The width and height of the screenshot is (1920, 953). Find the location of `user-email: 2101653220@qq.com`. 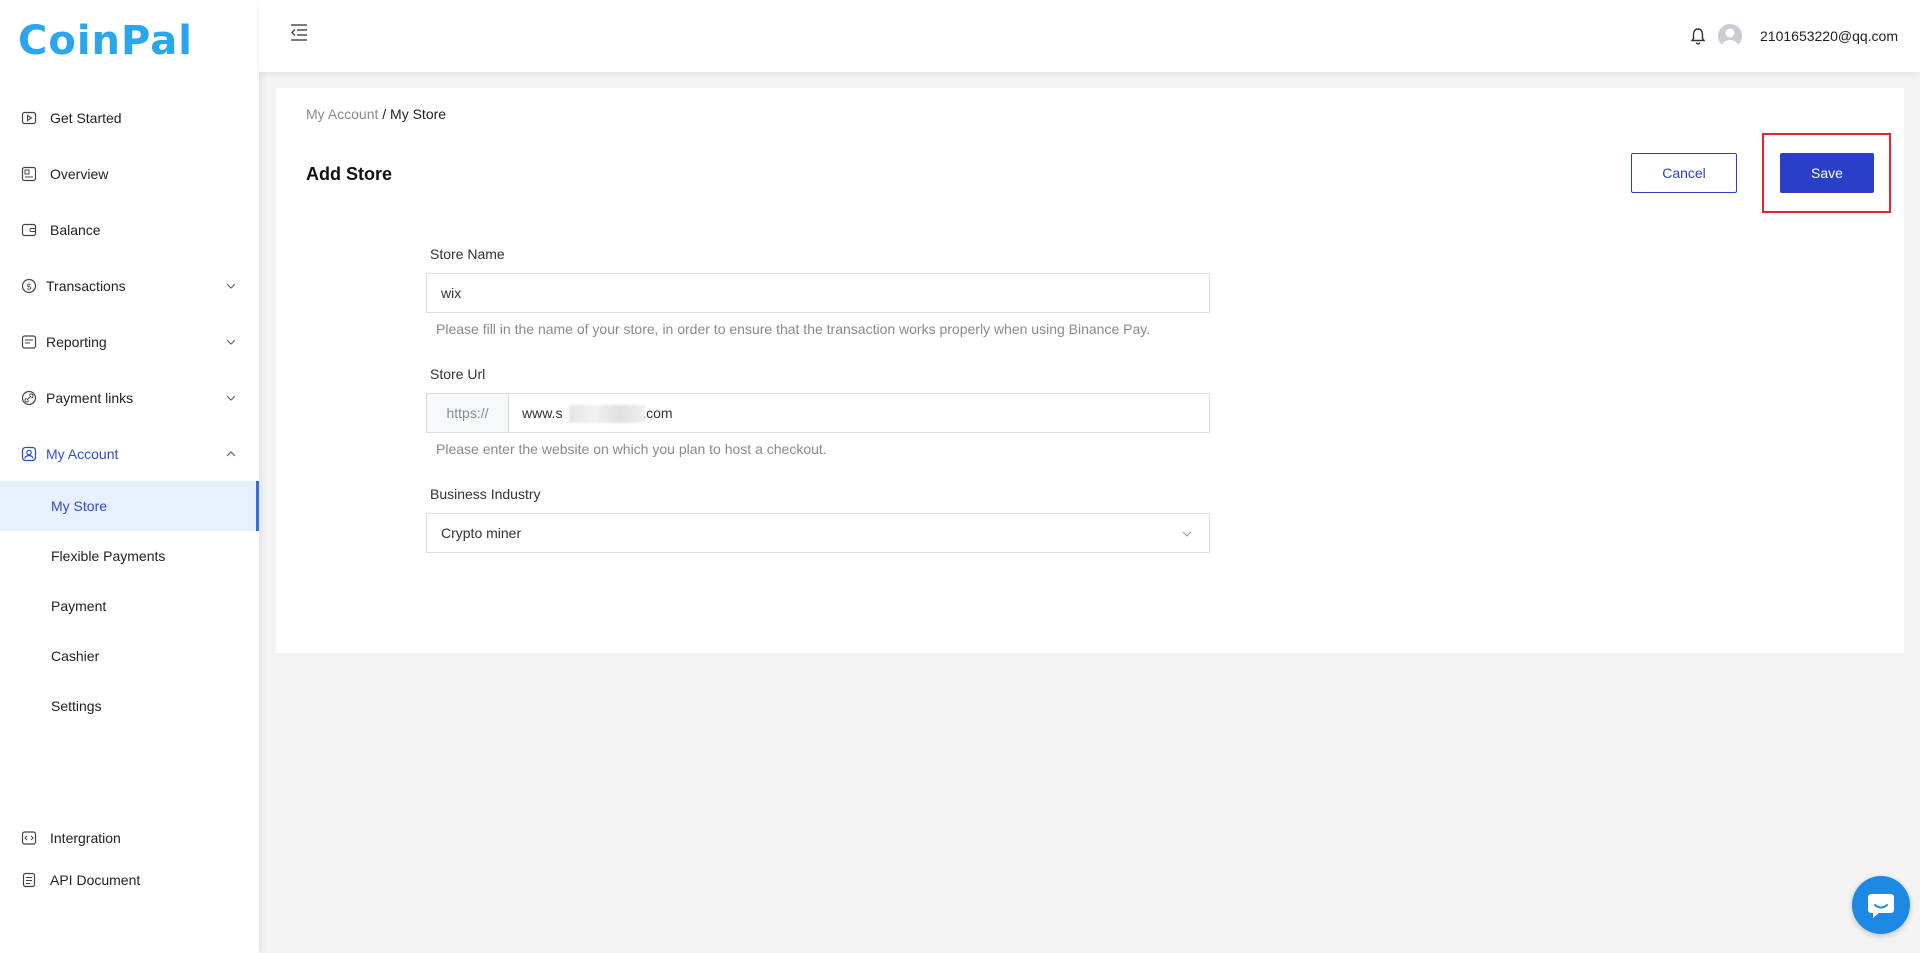

user-email: 2101653220@qq.com is located at coordinates (1829, 36).